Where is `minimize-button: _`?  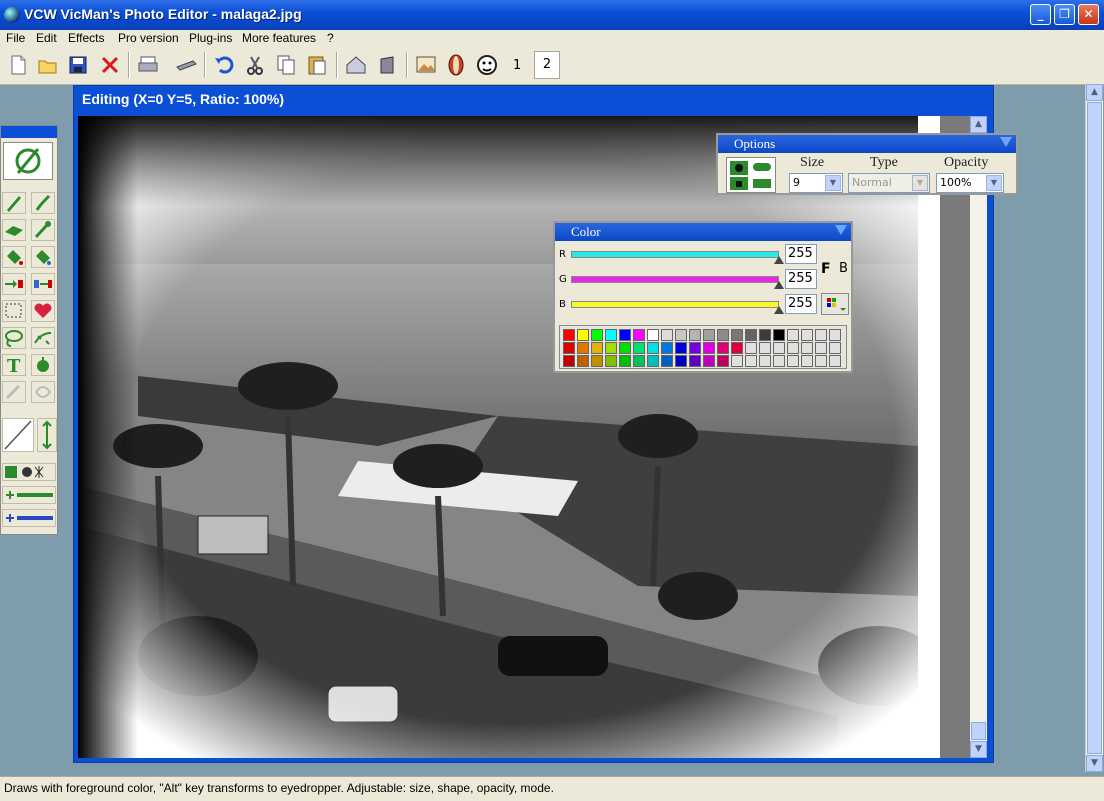
minimize-button: _ is located at coordinates (1040, 14).